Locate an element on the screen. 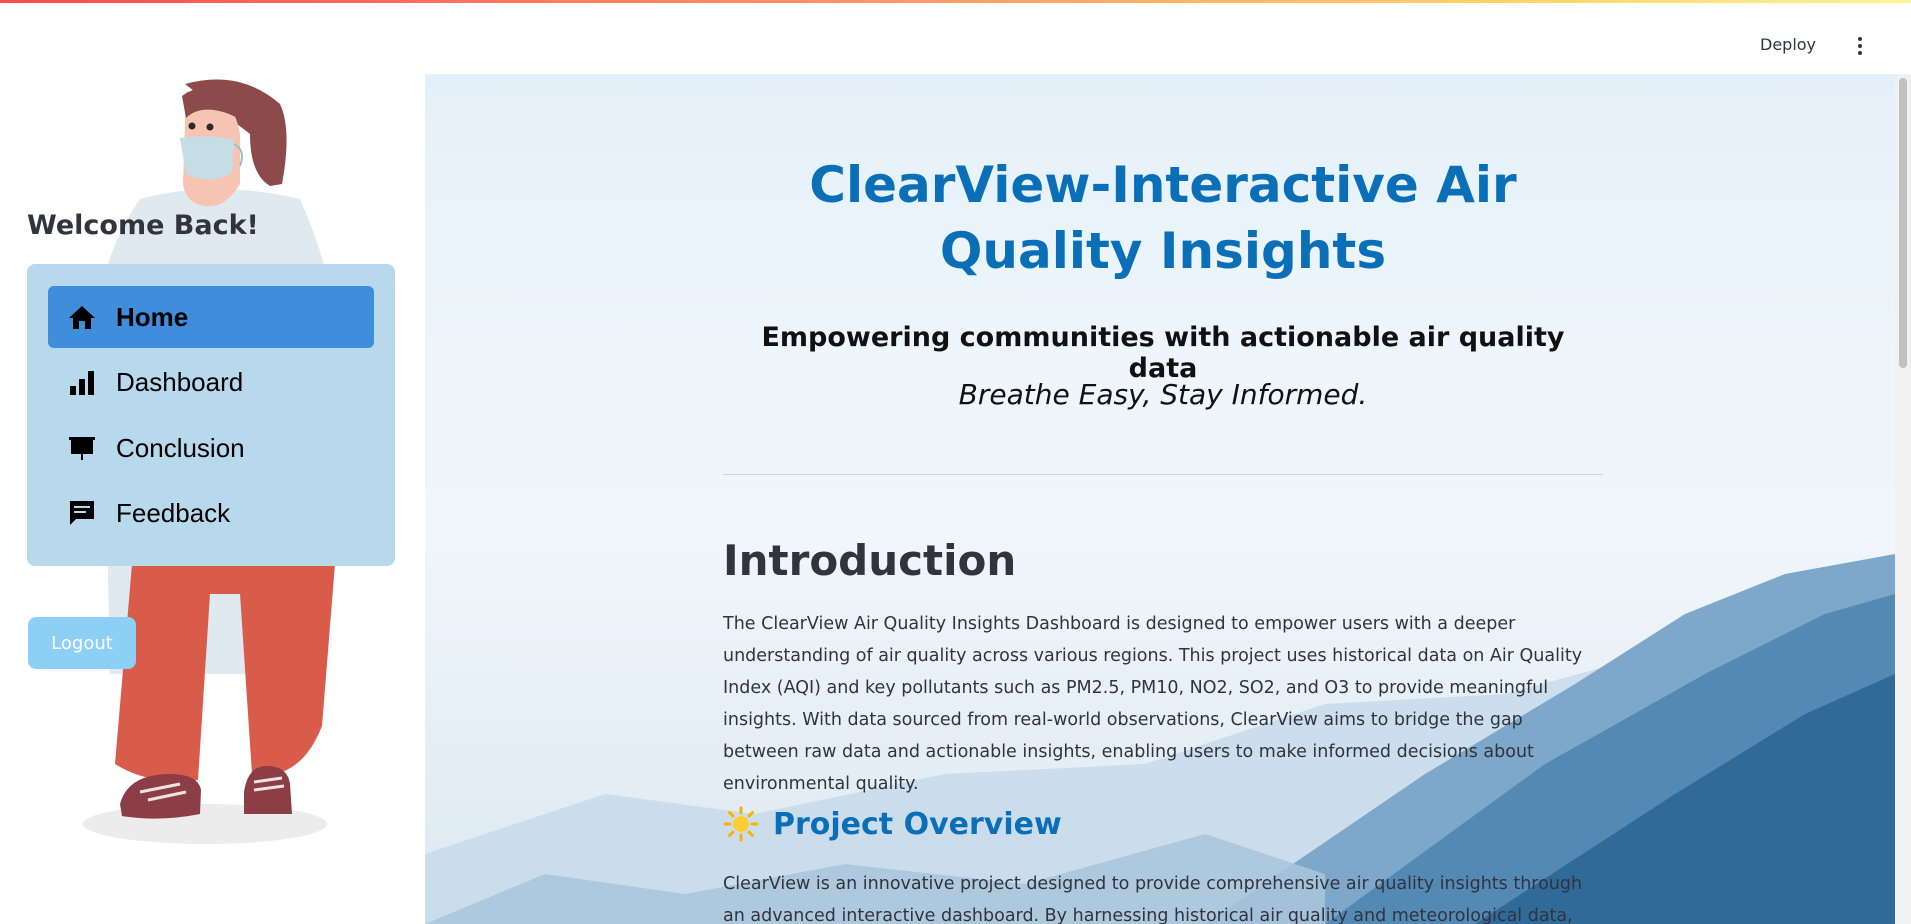  sidebar-item-conclusion: Conclusion is located at coordinates (211, 448).